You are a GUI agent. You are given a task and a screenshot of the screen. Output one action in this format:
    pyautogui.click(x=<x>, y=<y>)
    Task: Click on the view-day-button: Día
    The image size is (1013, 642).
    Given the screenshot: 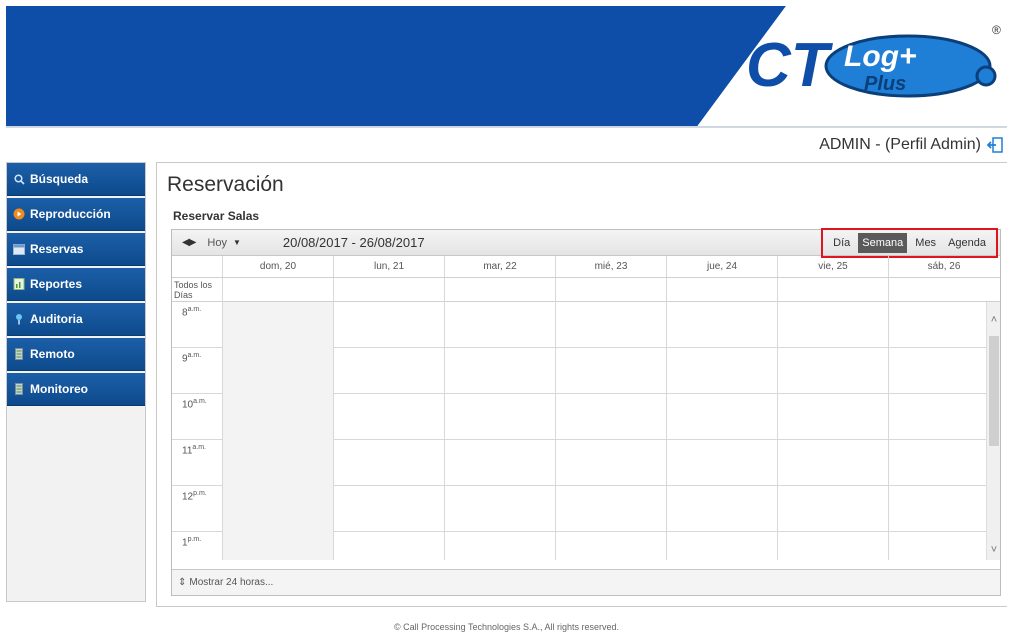 What is the action you would take?
    pyautogui.click(x=841, y=243)
    